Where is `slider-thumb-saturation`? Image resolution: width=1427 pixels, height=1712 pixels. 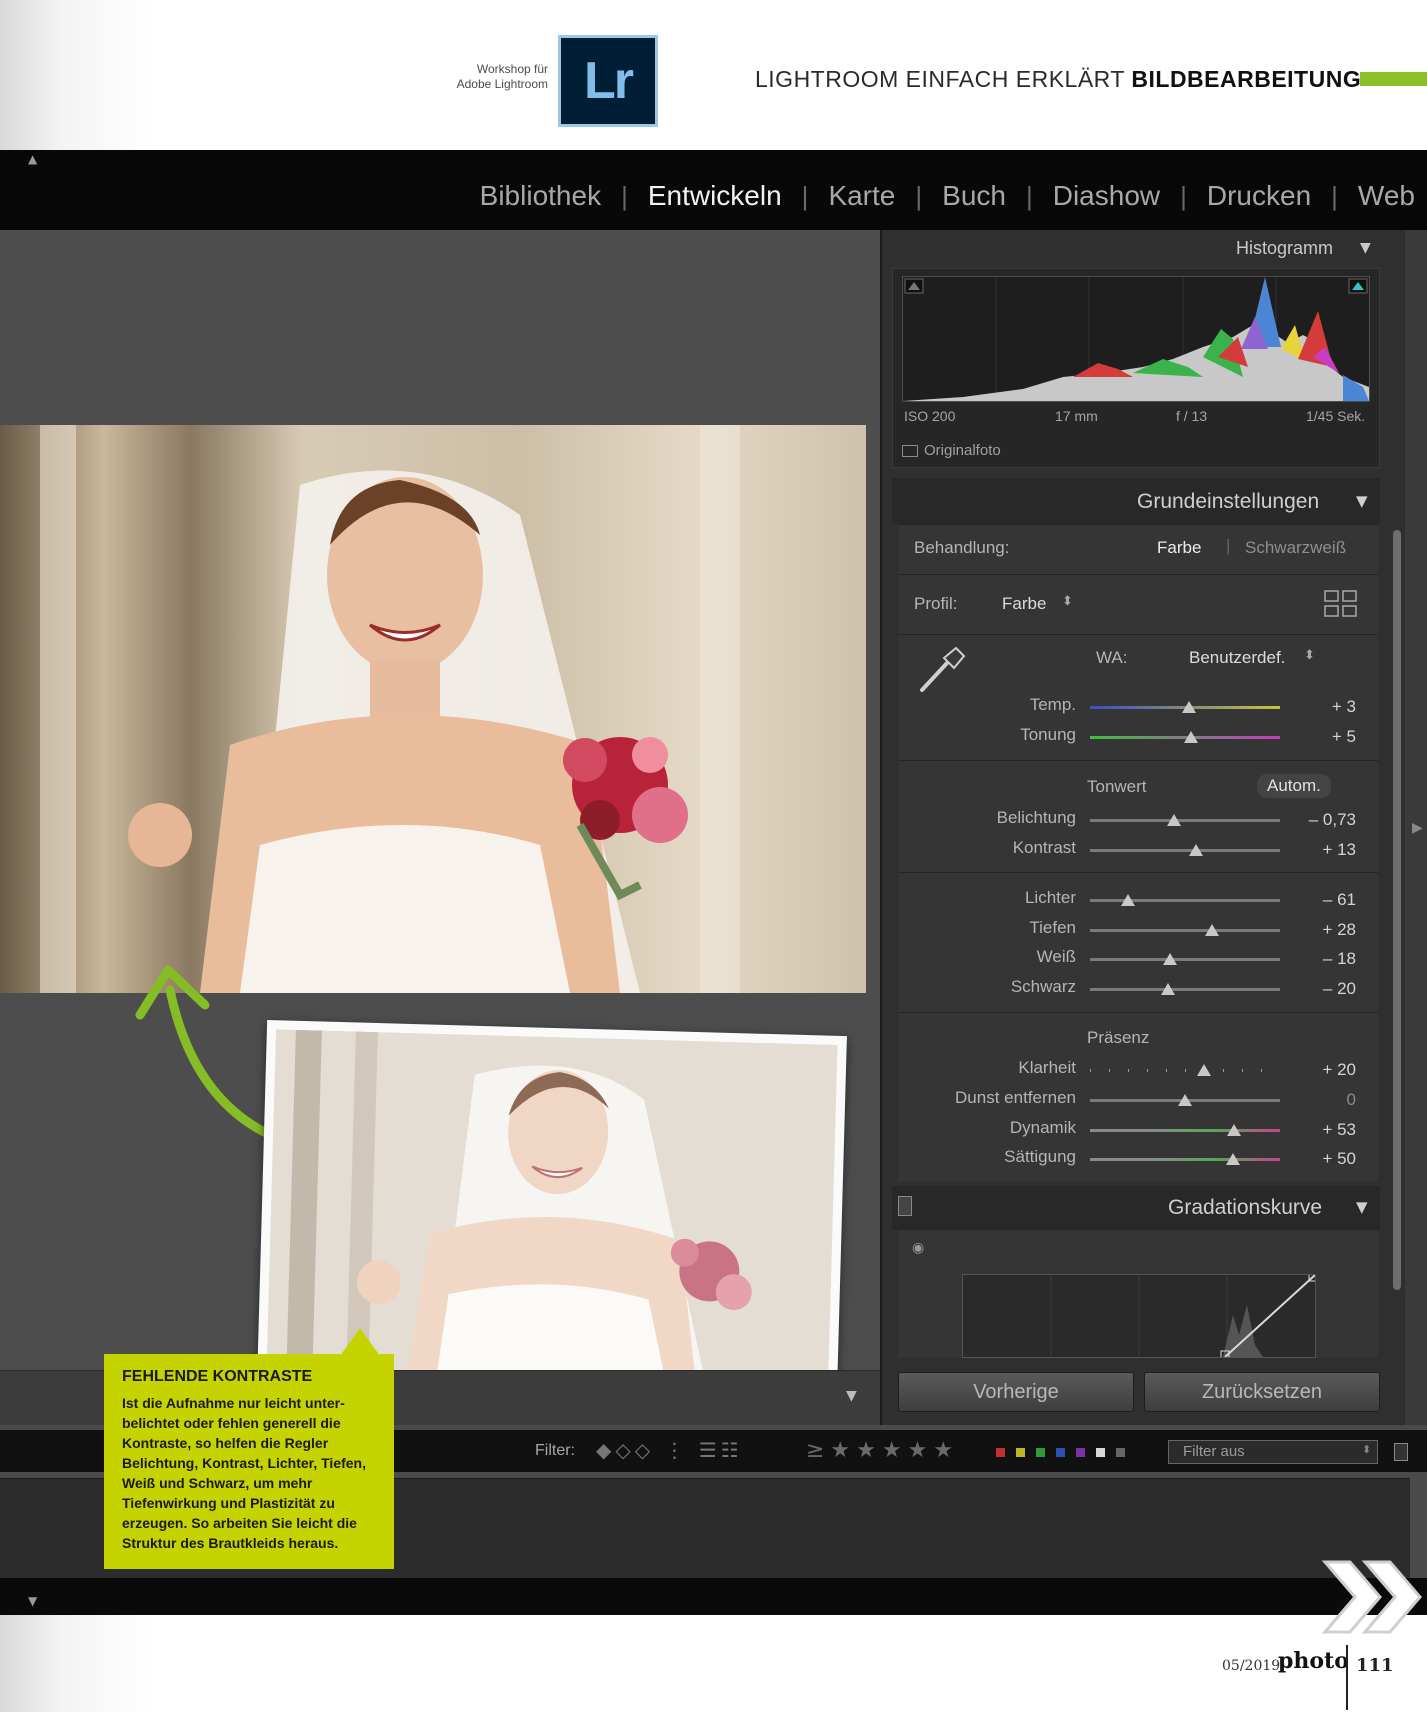 slider-thumb-saturation is located at coordinates (1232, 1159).